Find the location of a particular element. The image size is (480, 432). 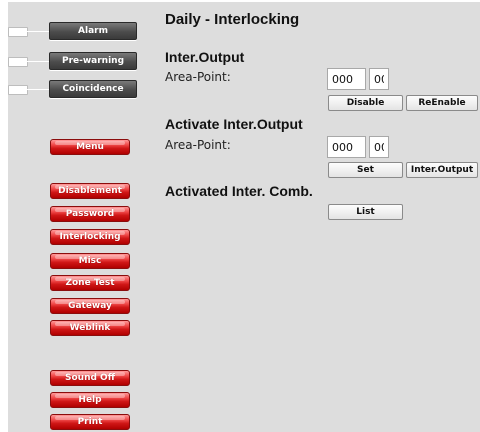

nav-interlocking-button: Interlocking is located at coordinates (90, 237).